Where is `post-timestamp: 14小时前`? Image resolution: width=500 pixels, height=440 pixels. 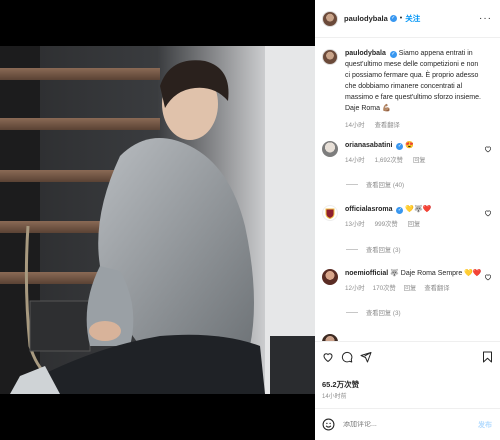
post-timestamp: 14小时前 is located at coordinates (334, 395).